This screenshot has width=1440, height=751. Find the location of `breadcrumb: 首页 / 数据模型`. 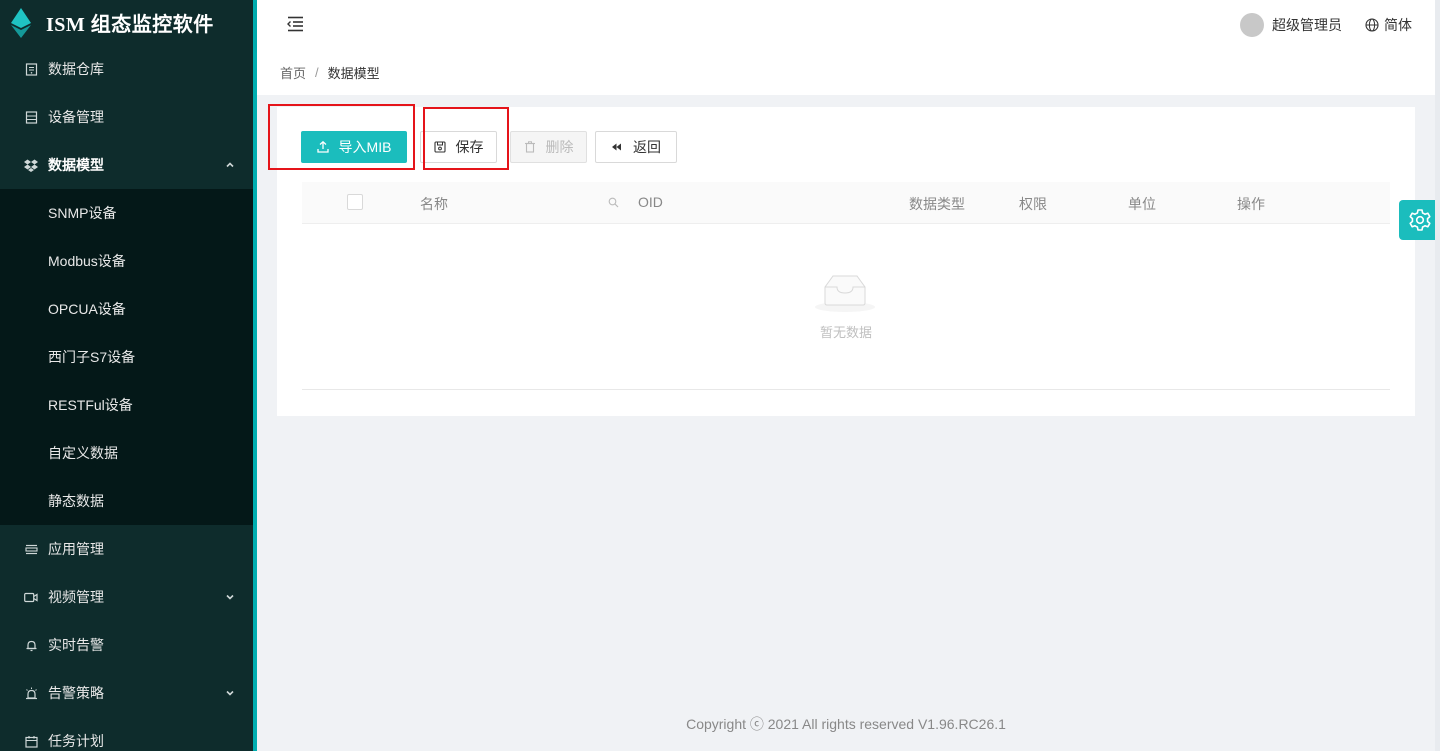

breadcrumb: 首页 / 数据模型 is located at coordinates (846, 72).